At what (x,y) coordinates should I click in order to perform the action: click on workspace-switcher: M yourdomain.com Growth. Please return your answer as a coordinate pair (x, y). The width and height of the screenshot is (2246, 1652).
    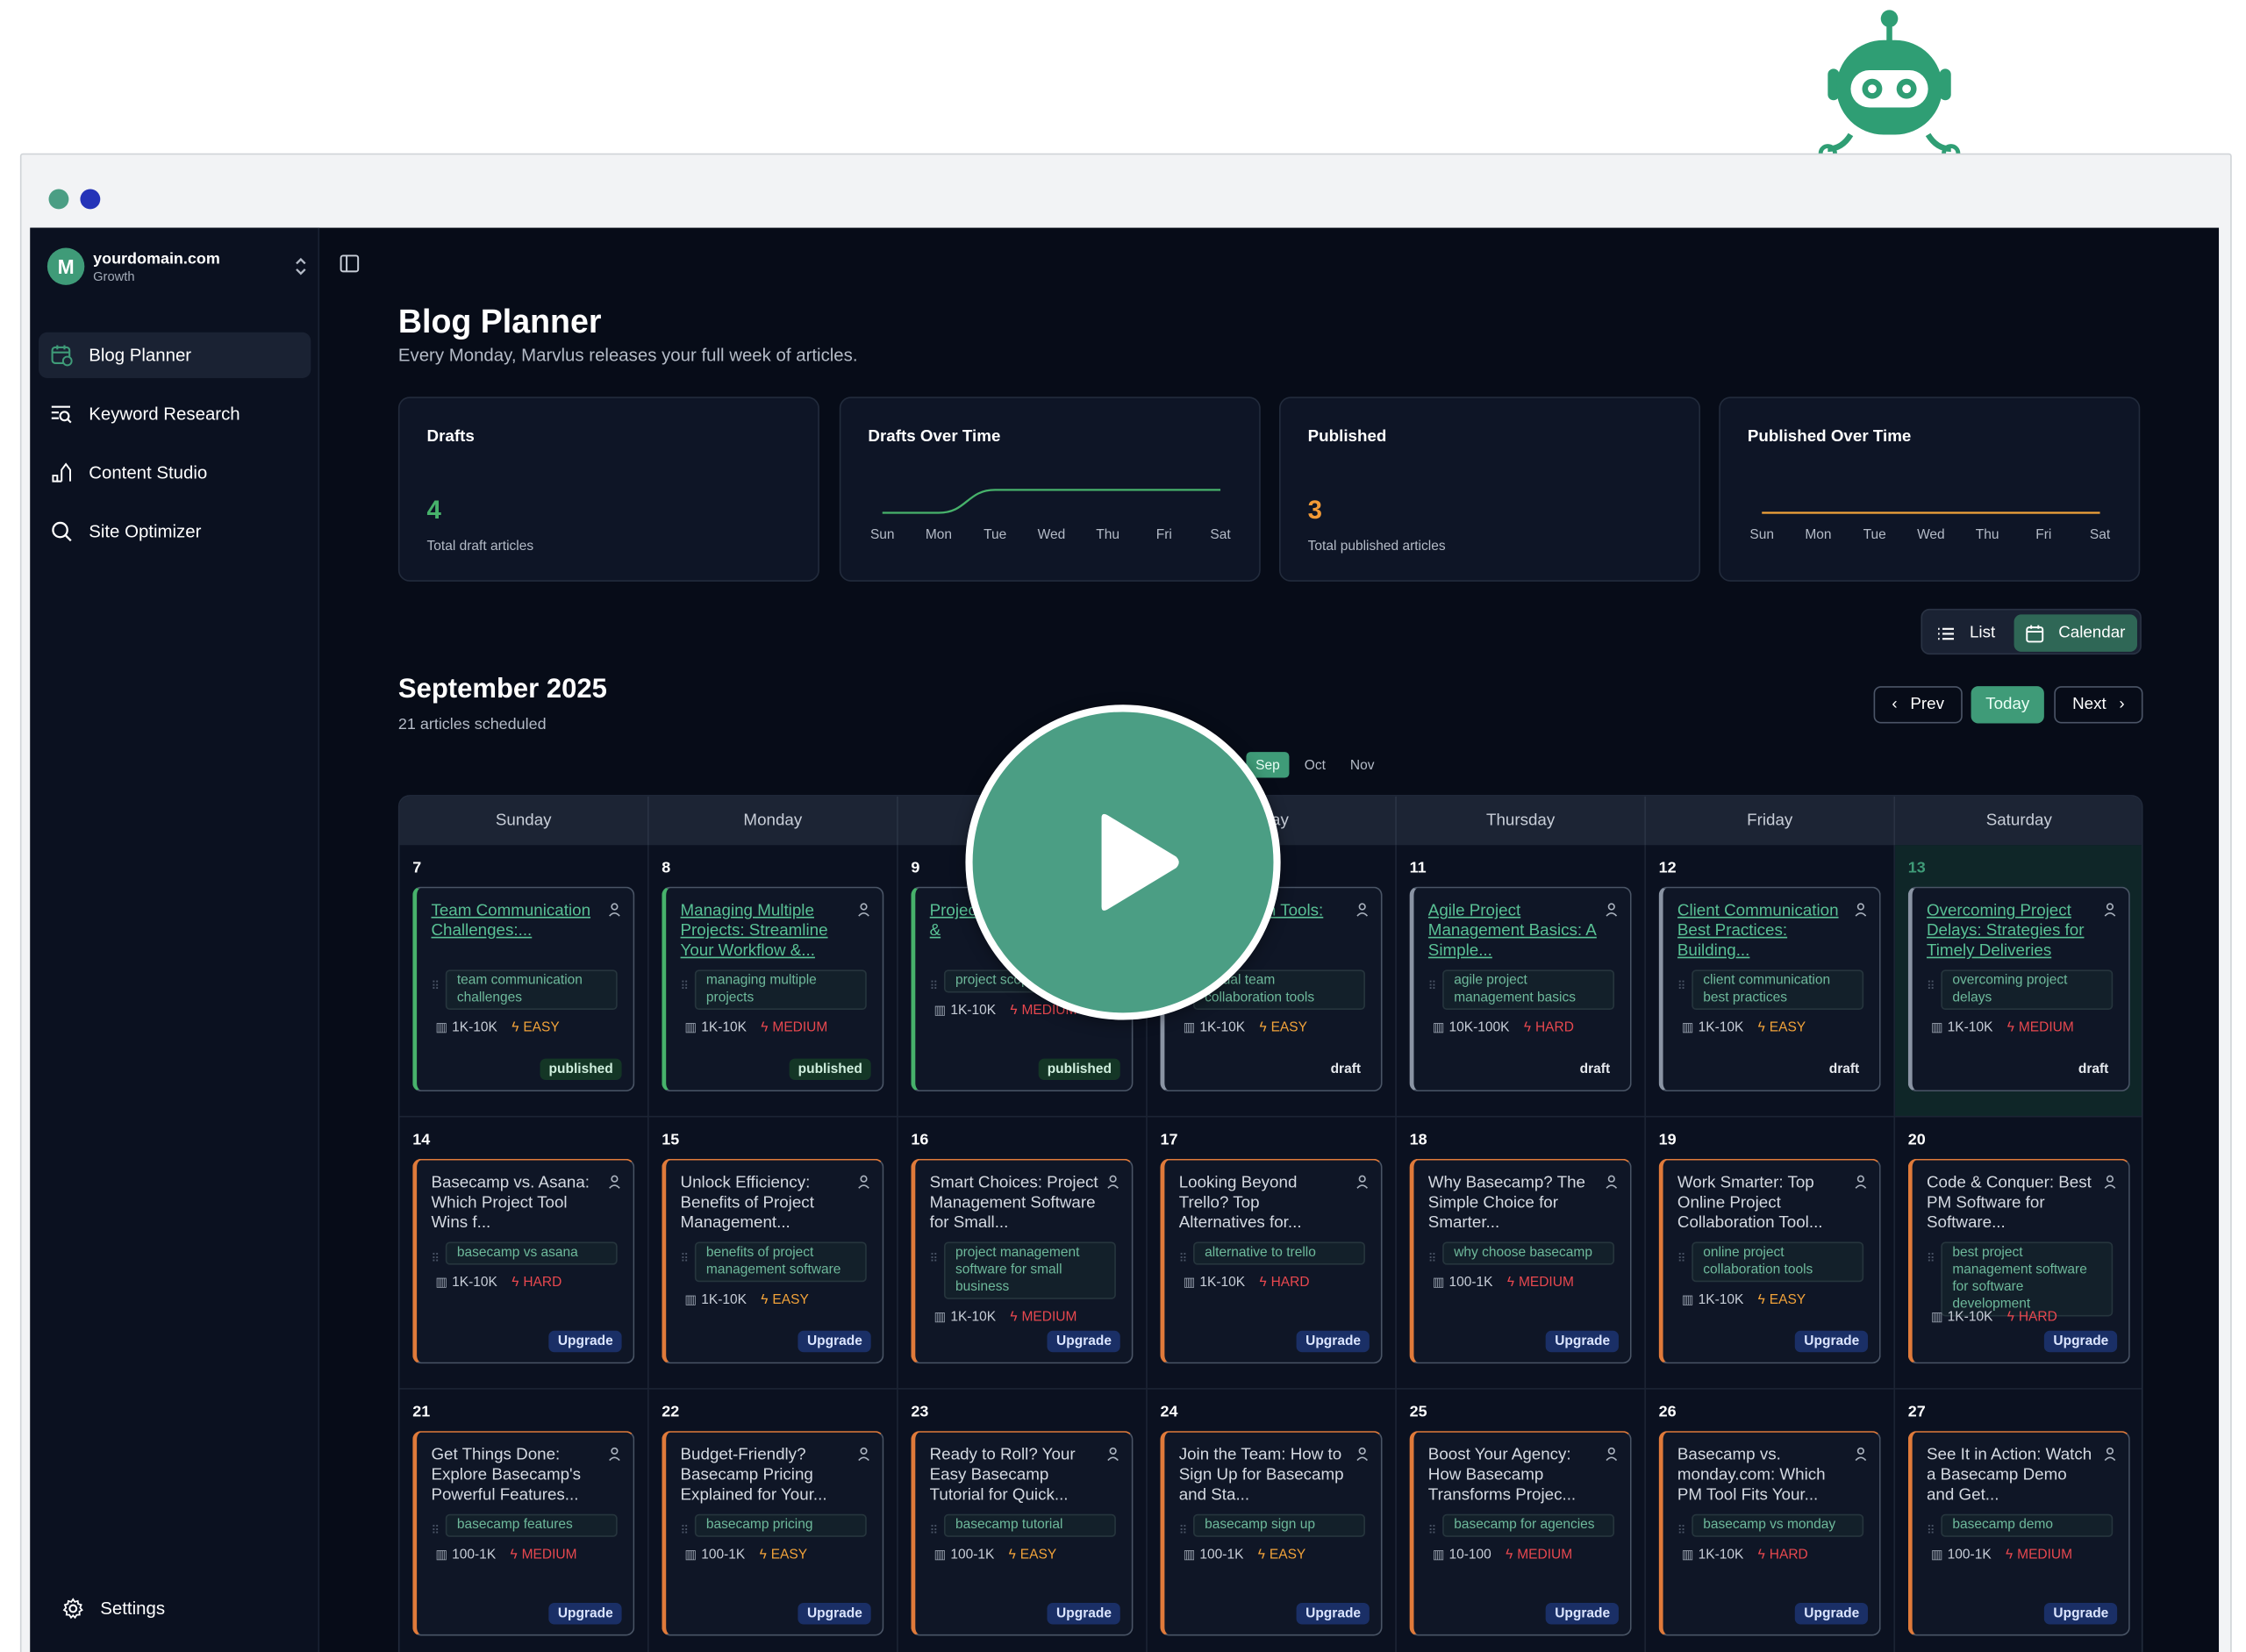
    Looking at the image, I should click on (177, 266).